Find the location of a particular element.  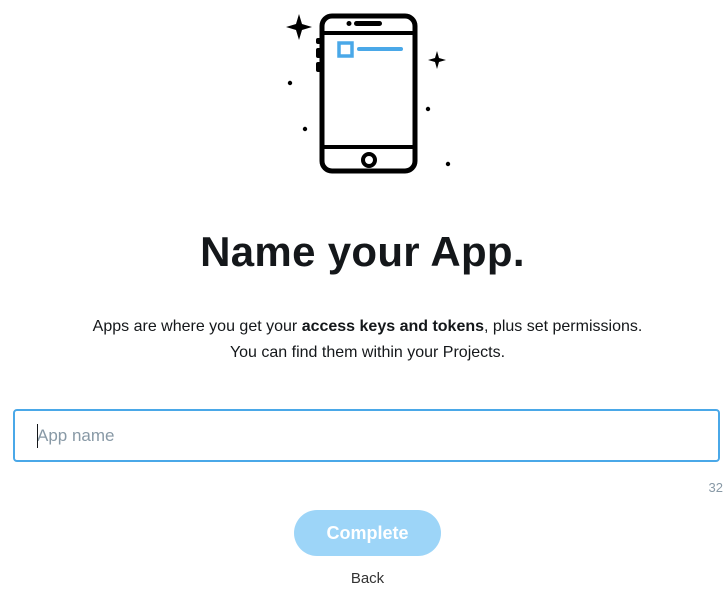

description-text-end: , plus set permissions. is located at coordinates (563, 326).